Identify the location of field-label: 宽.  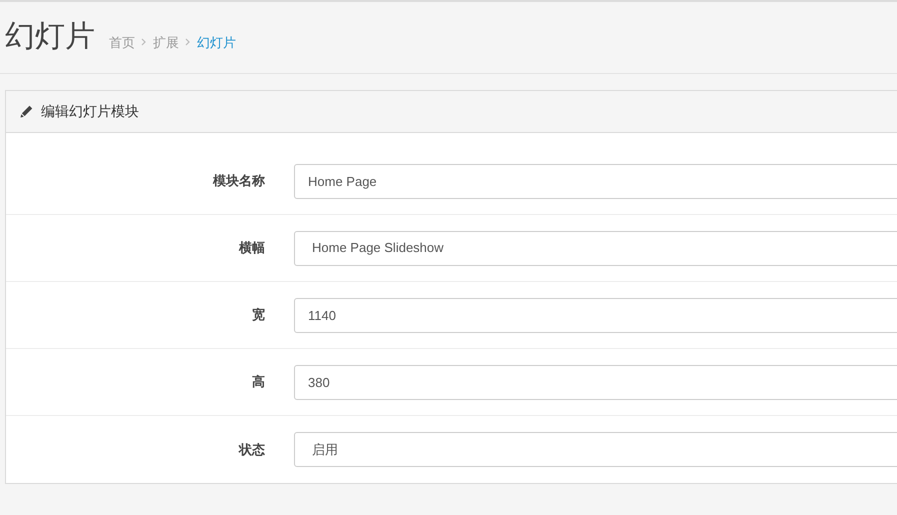
(258, 315).